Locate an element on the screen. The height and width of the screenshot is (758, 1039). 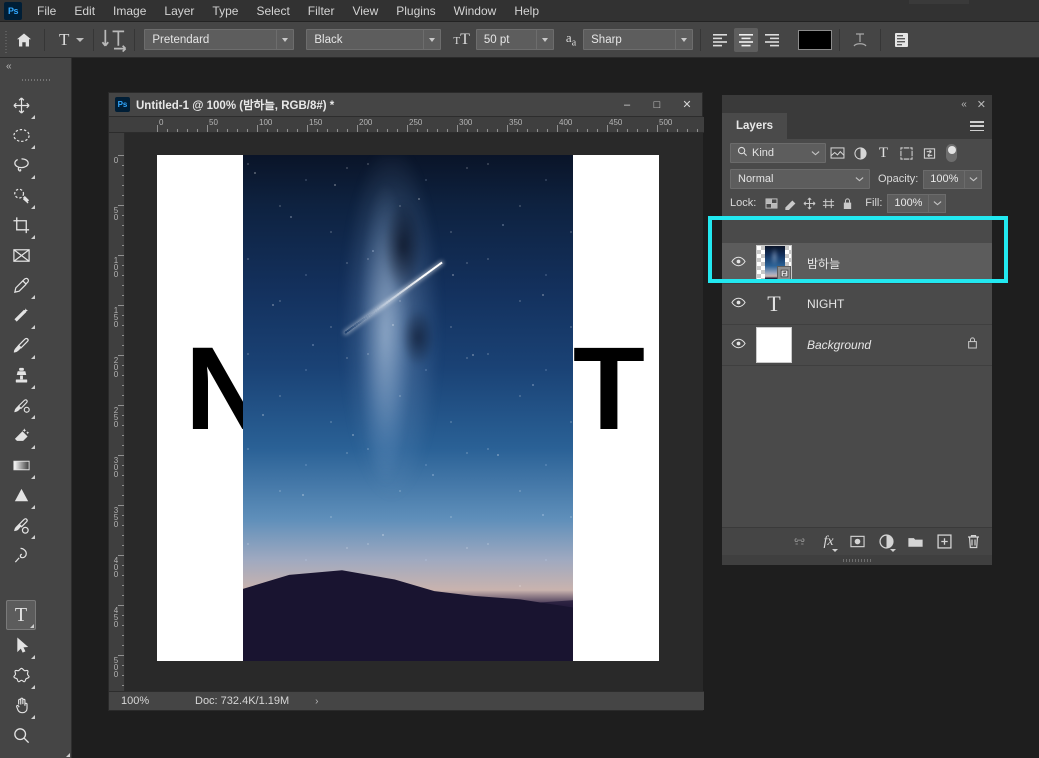
text-color-swatch is located at coordinates (815, 39).